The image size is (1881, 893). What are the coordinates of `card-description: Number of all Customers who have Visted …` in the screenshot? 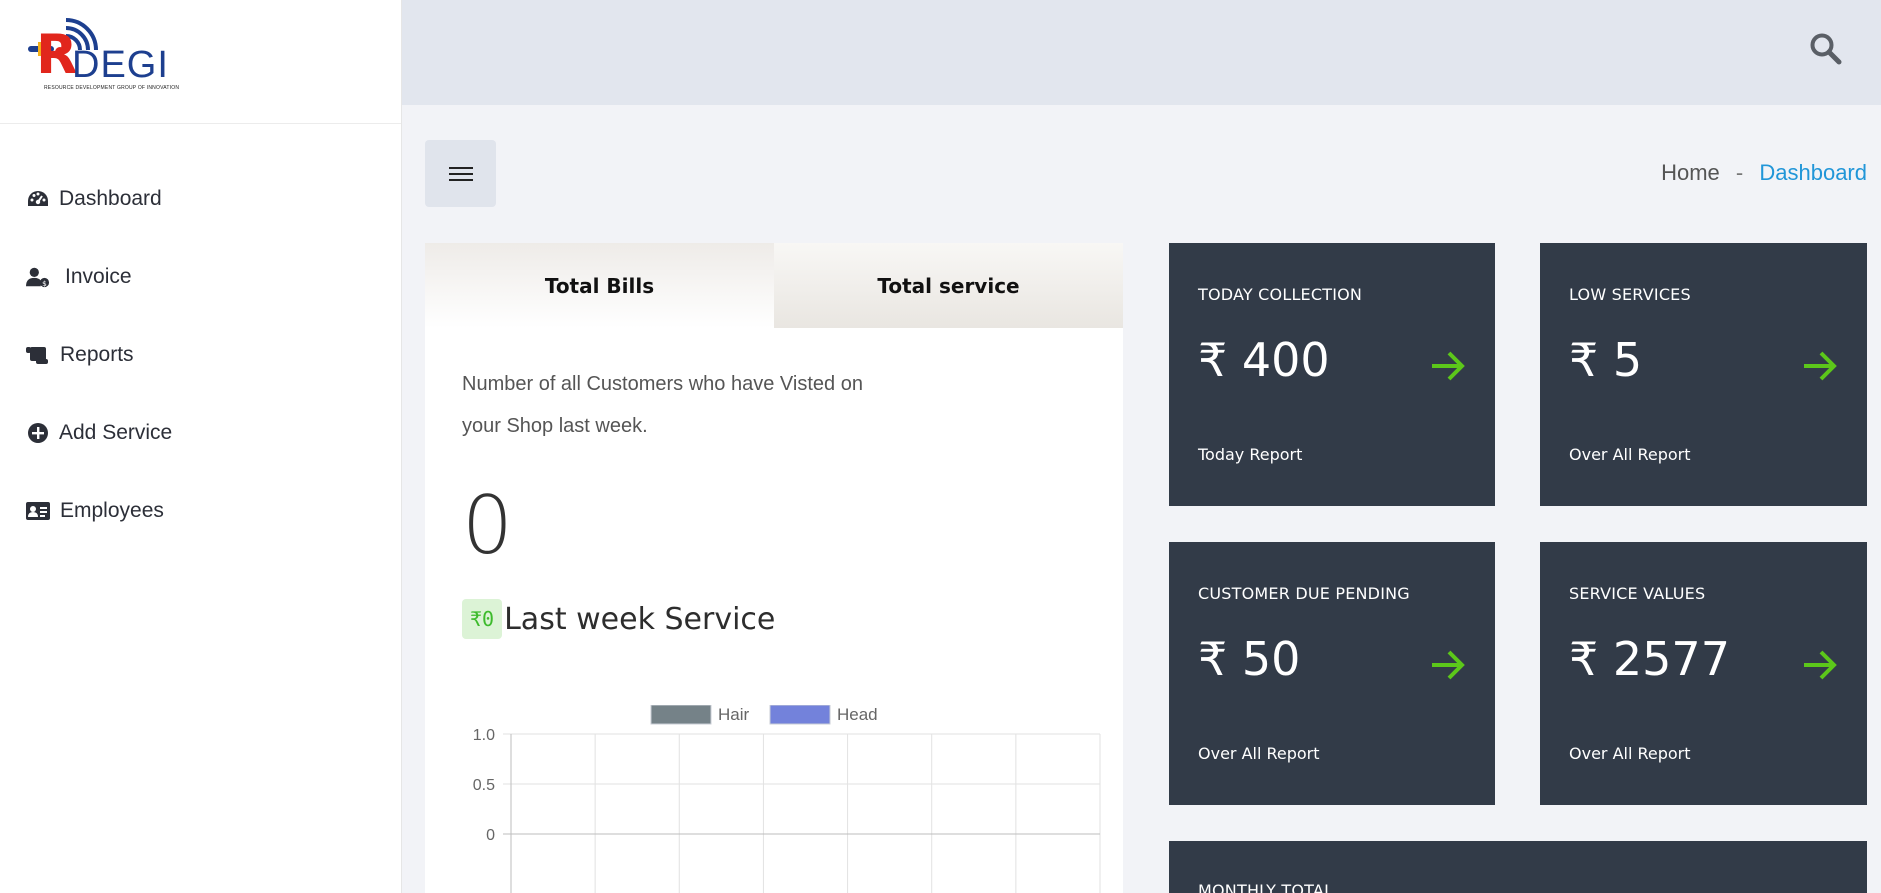 It's located at (662, 405).